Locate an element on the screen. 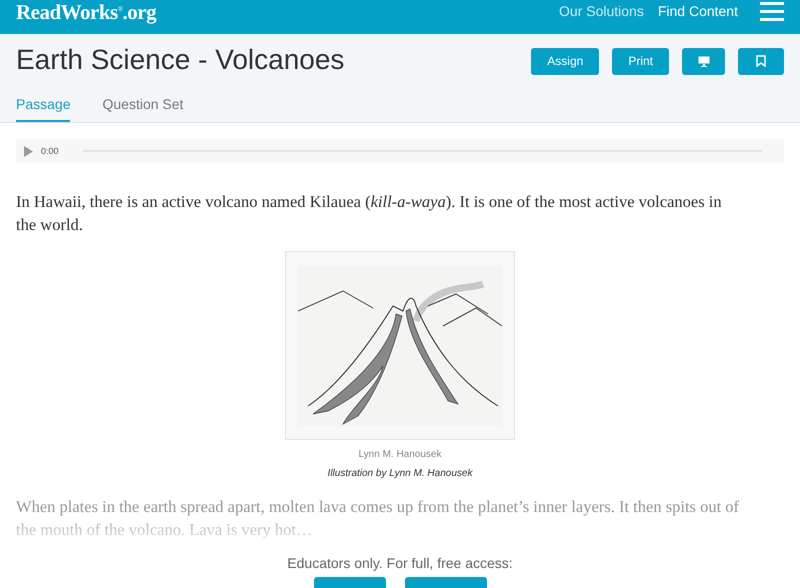 Image resolution: width=800 pixels, height=588 pixels. audio-player: 0:00 is located at coordinates (400, 151).